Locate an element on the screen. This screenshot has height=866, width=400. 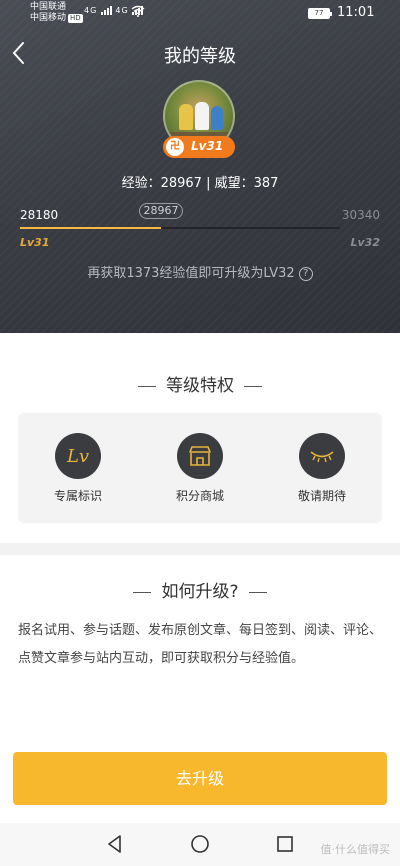
carrier-1: 中国联通 is located at coordinates (48, 7).